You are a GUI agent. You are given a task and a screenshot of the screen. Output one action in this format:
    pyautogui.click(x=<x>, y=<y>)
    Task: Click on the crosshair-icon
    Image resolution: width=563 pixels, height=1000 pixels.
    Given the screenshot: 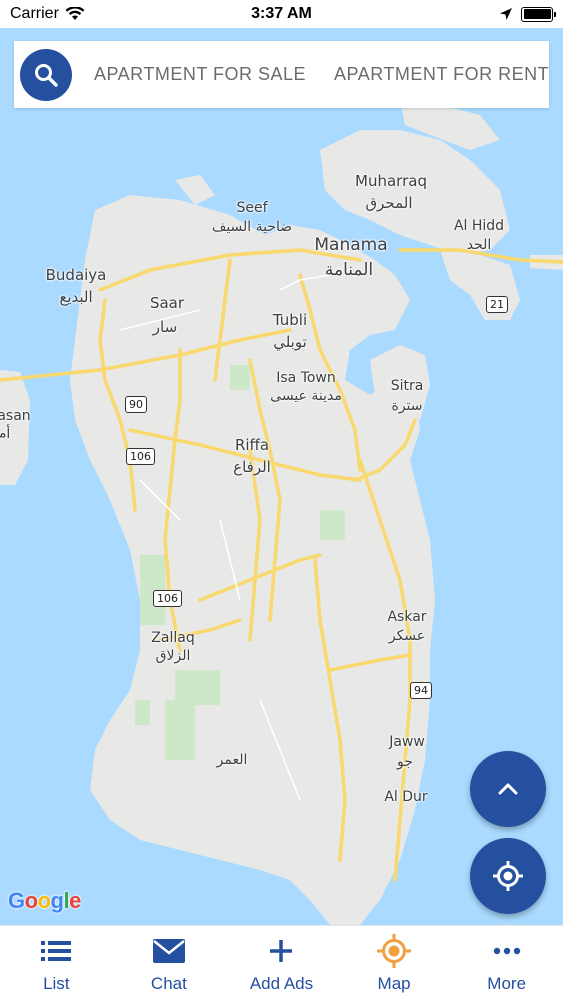 What is the action you would take?
    pyautogui.click(x=508, y=876)
    